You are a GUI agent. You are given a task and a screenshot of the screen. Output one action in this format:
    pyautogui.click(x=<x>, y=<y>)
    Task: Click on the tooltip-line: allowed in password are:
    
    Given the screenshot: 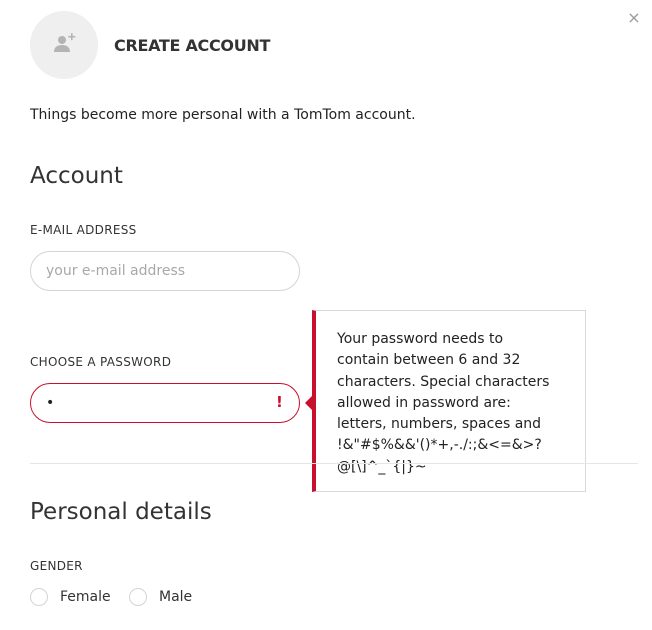 What is the action you would take?
    pyautogui.click(x=424, y=402)
    